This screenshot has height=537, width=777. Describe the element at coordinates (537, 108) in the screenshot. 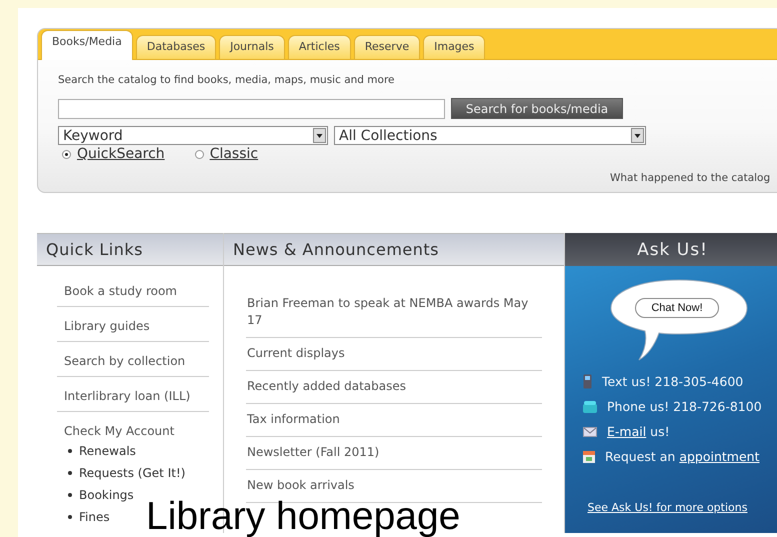

I see `search-button: Search for books/media` at that location.